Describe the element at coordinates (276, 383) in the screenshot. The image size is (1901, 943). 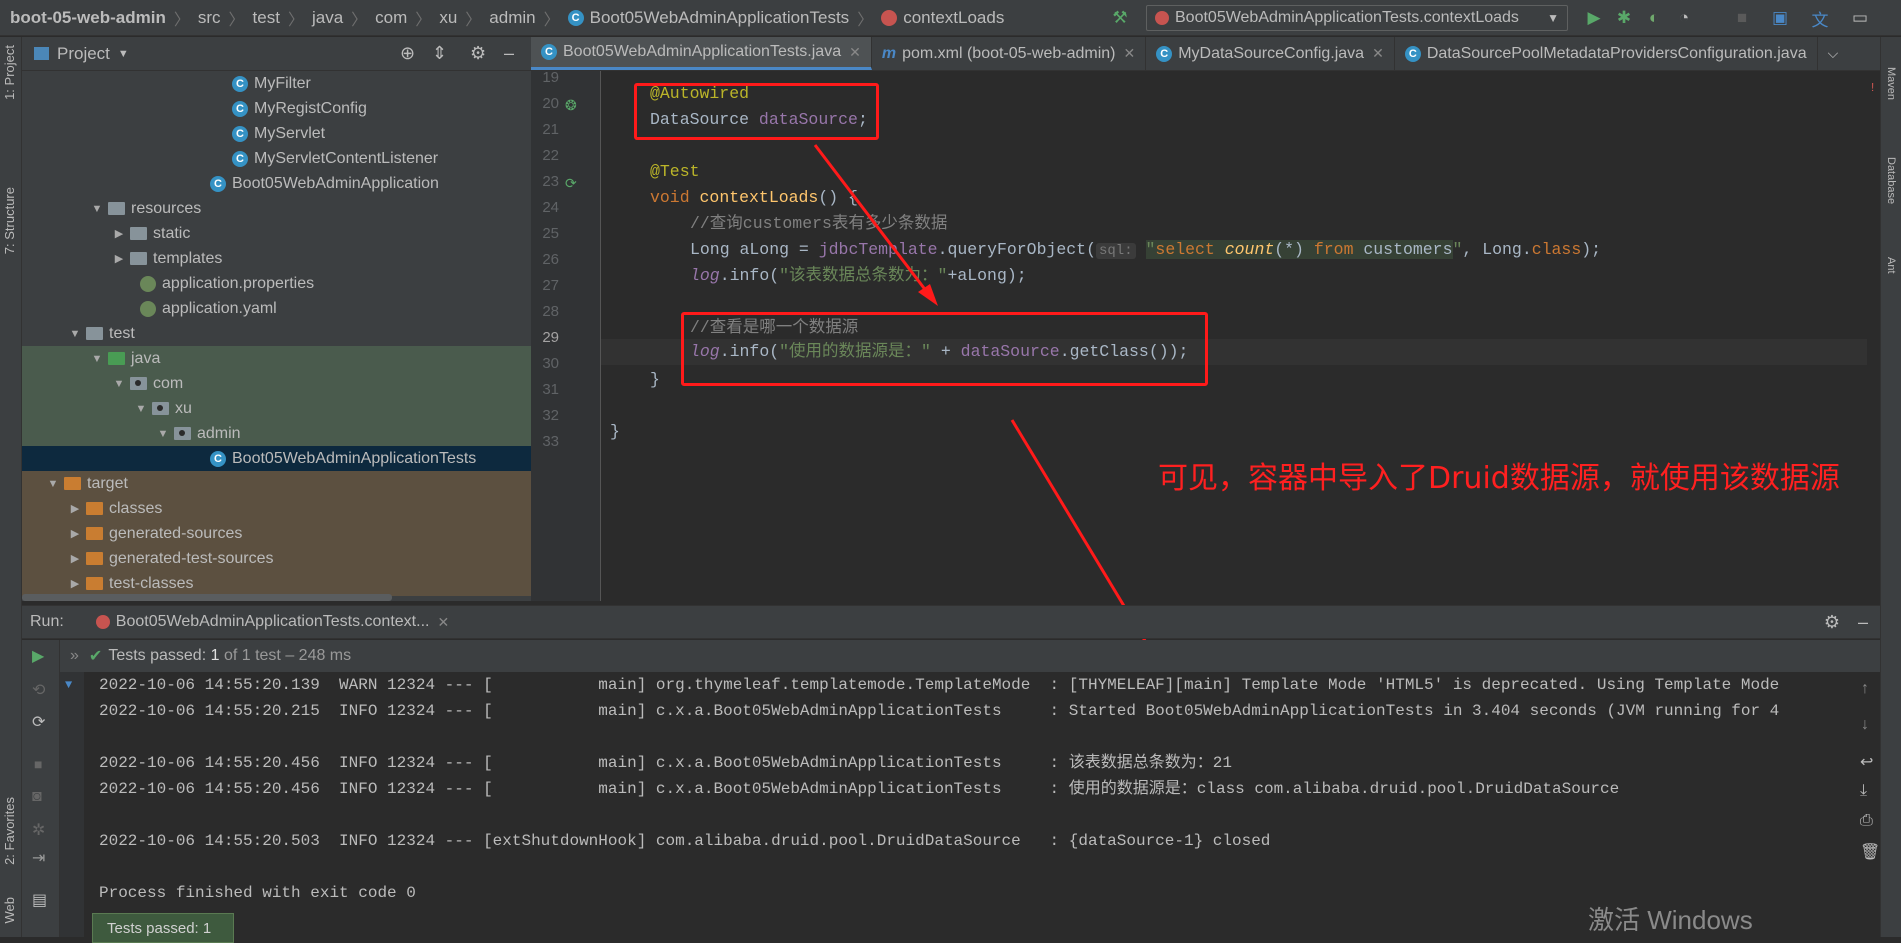
I see `tree-item: ▼ com` at that location.